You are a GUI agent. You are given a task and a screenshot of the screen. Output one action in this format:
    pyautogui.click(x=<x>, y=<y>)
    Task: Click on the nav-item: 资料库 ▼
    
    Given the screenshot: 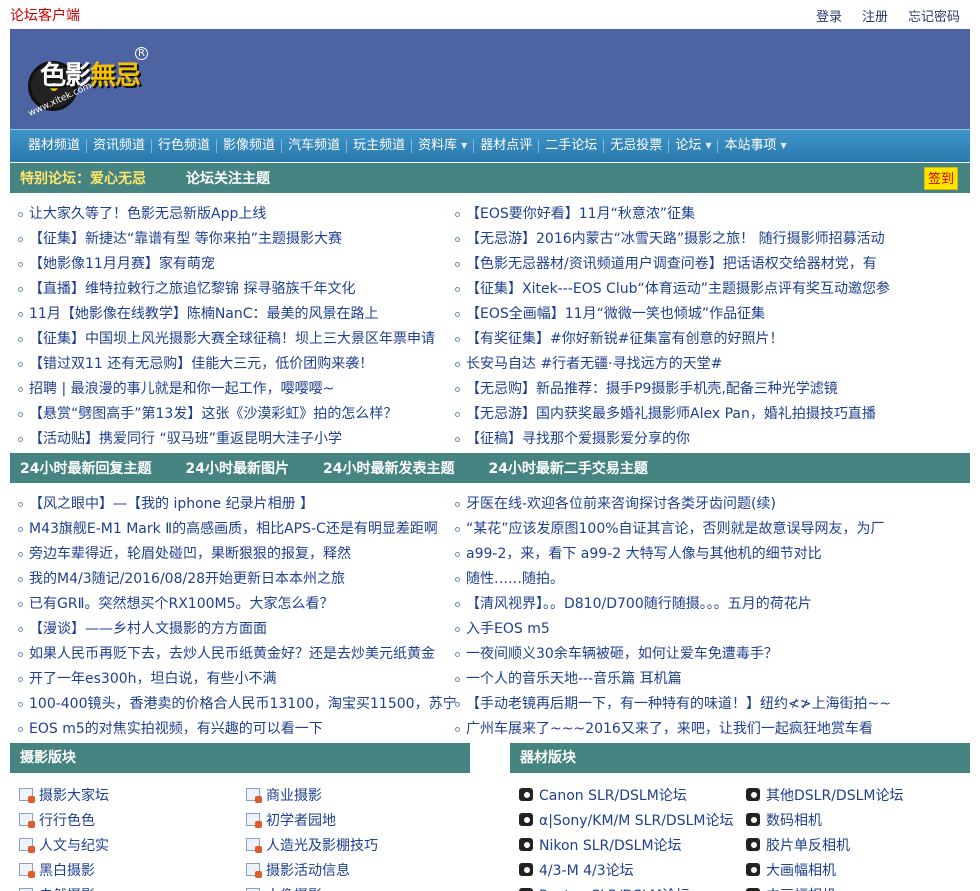 What is the action you would take?
    pyautogui.click(x=443, y=145)
    